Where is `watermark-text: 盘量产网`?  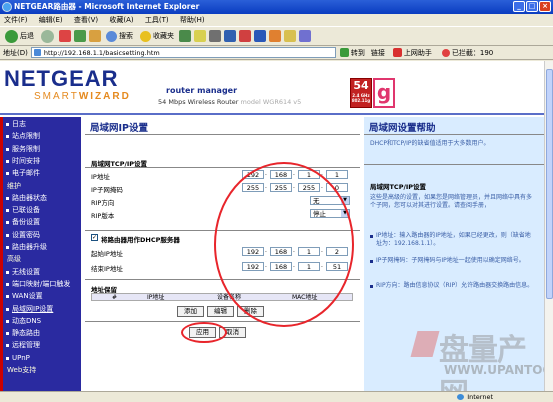
watermark-text: 盘量产网 is located at coordinates (483, 362).